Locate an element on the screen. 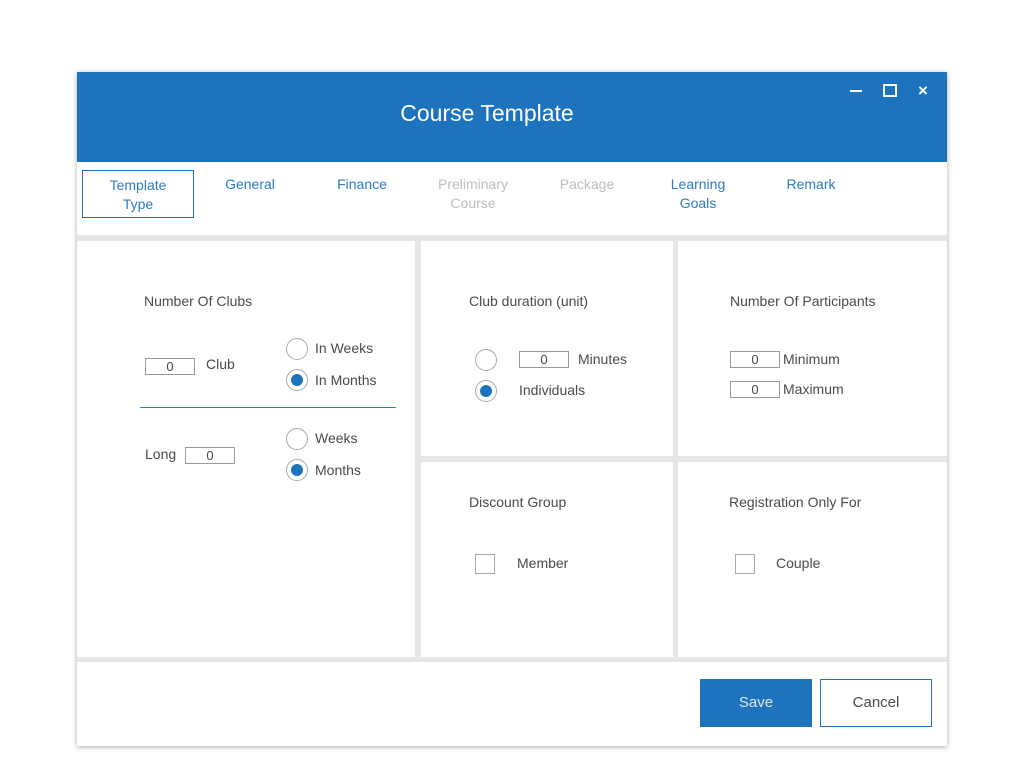  tab-finance: Finance is located at coordinates (362, 192).